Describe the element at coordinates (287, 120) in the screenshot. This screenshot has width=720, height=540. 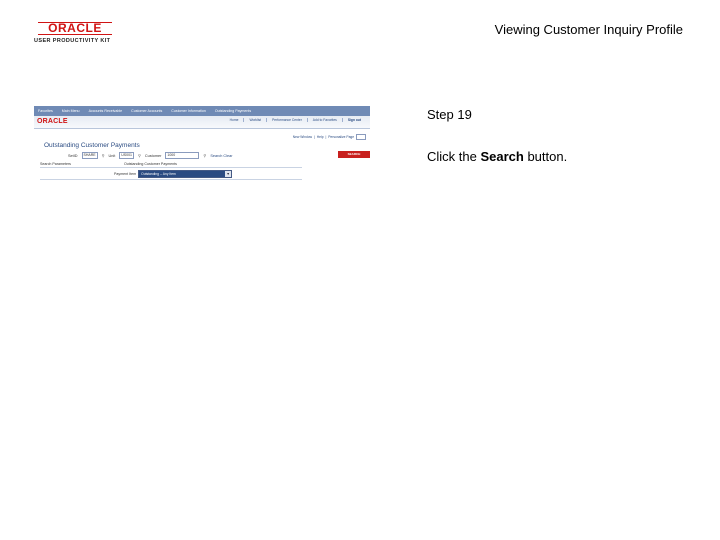
I see `performance-center-link: Performance Center` at that location.